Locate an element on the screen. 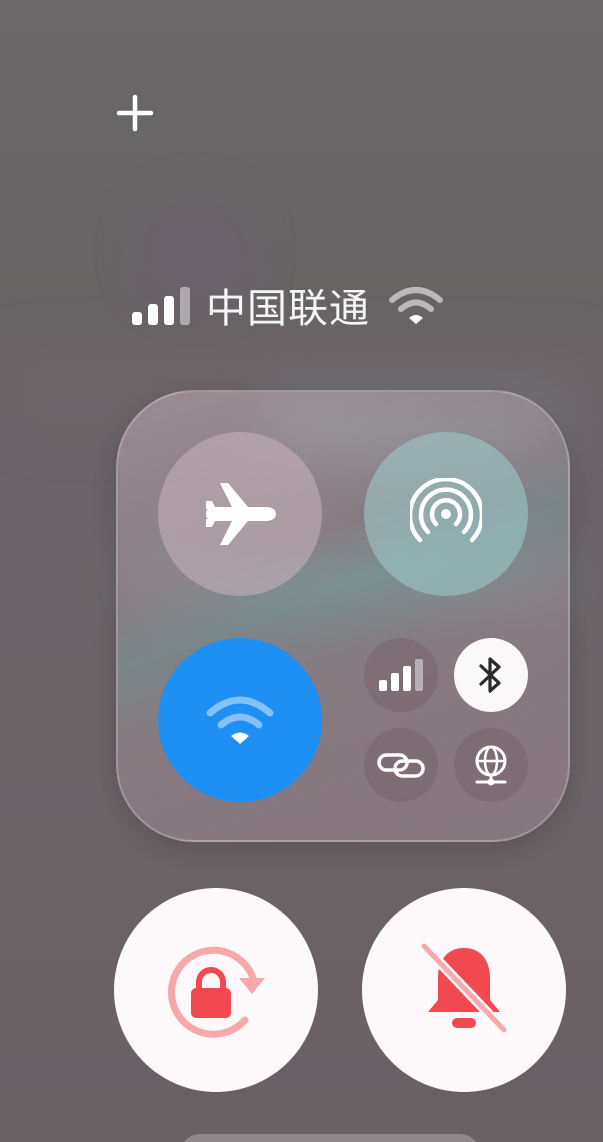  airplane-icon is located at coordinates (241, 514).